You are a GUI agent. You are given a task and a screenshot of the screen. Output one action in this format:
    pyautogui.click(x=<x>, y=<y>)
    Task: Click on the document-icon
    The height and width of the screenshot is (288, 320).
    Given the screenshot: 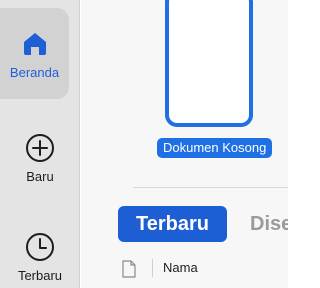 What is the action you would take?
    pyautogui.click(x=129, y=271)
    